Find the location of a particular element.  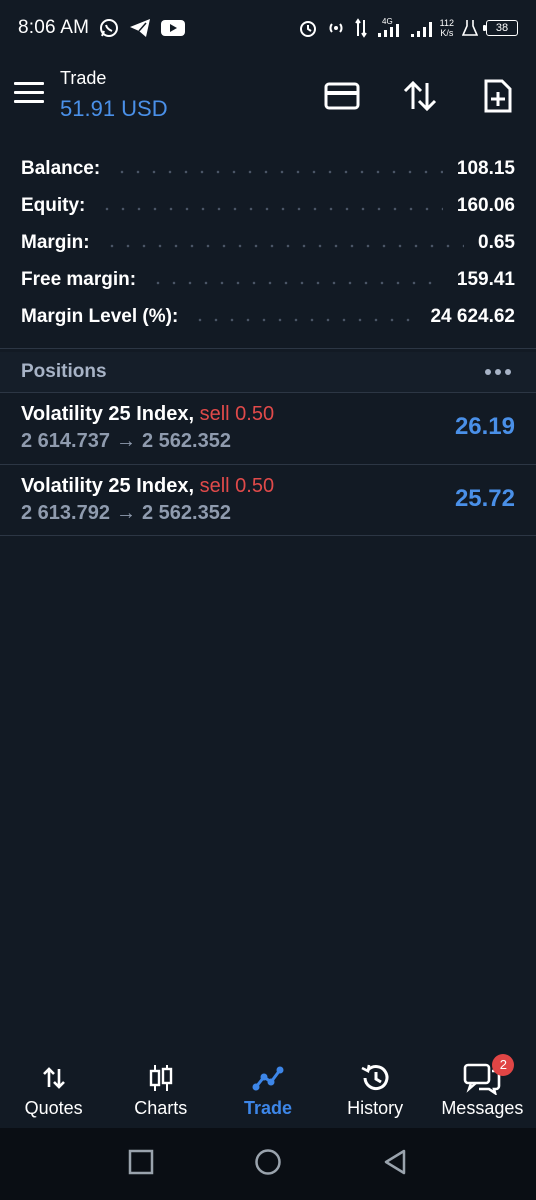

balance-row: Balance: 108.15 is located at coordinates (268, 168).